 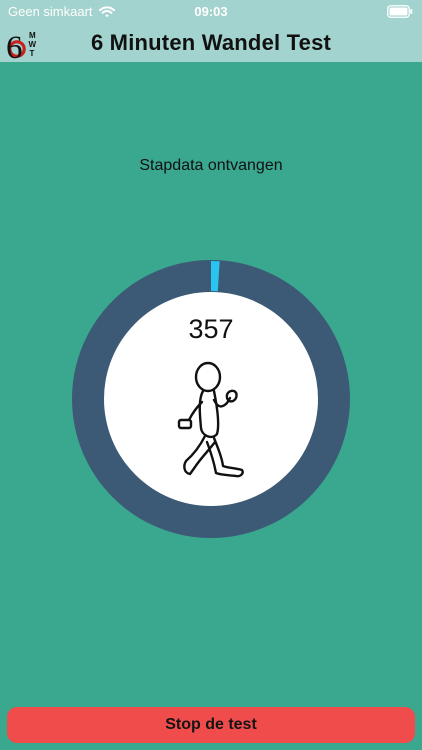 I want to click on page-title: 6 Minuten Wandel Test, so click(x=211, y=42).